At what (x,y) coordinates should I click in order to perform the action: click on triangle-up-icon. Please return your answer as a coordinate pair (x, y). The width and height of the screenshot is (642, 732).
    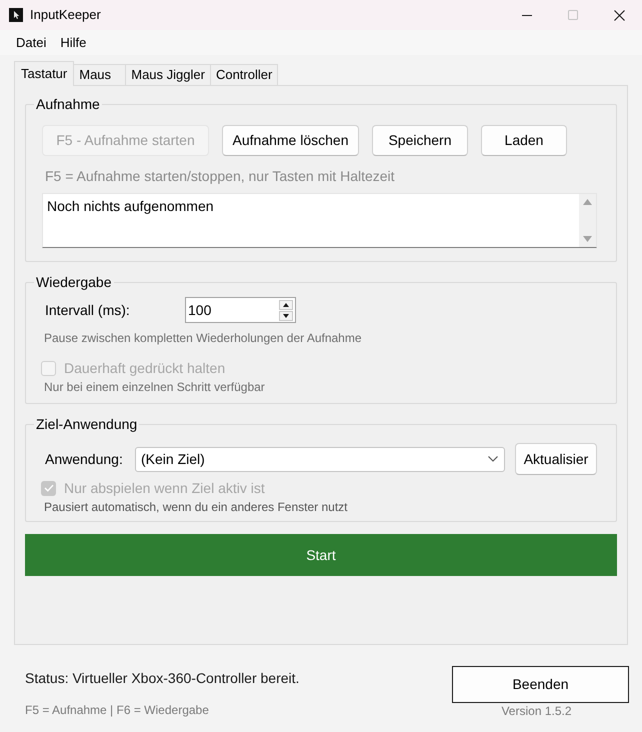
    Looking at the image, I should click on (286, 304).